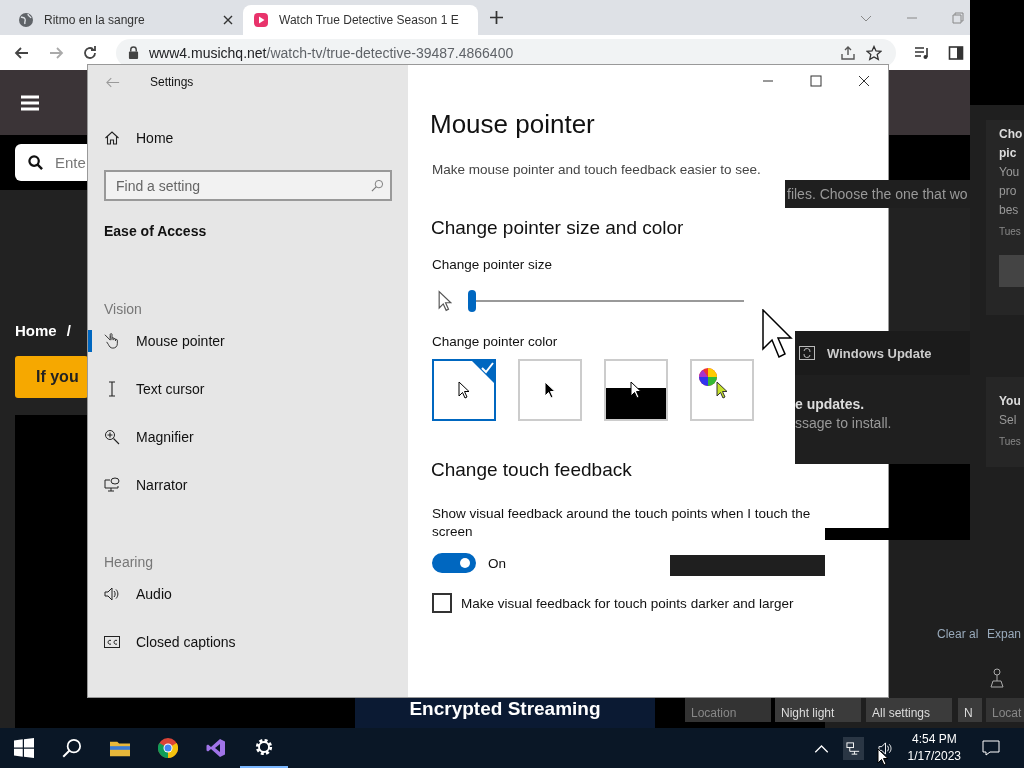 The height and width of the screenshot is (768, 1024). Describe the element at coordinates (360, 20) in the screenshot. I see `browser-tab: Watch True Detective Season 1 E` at that location.